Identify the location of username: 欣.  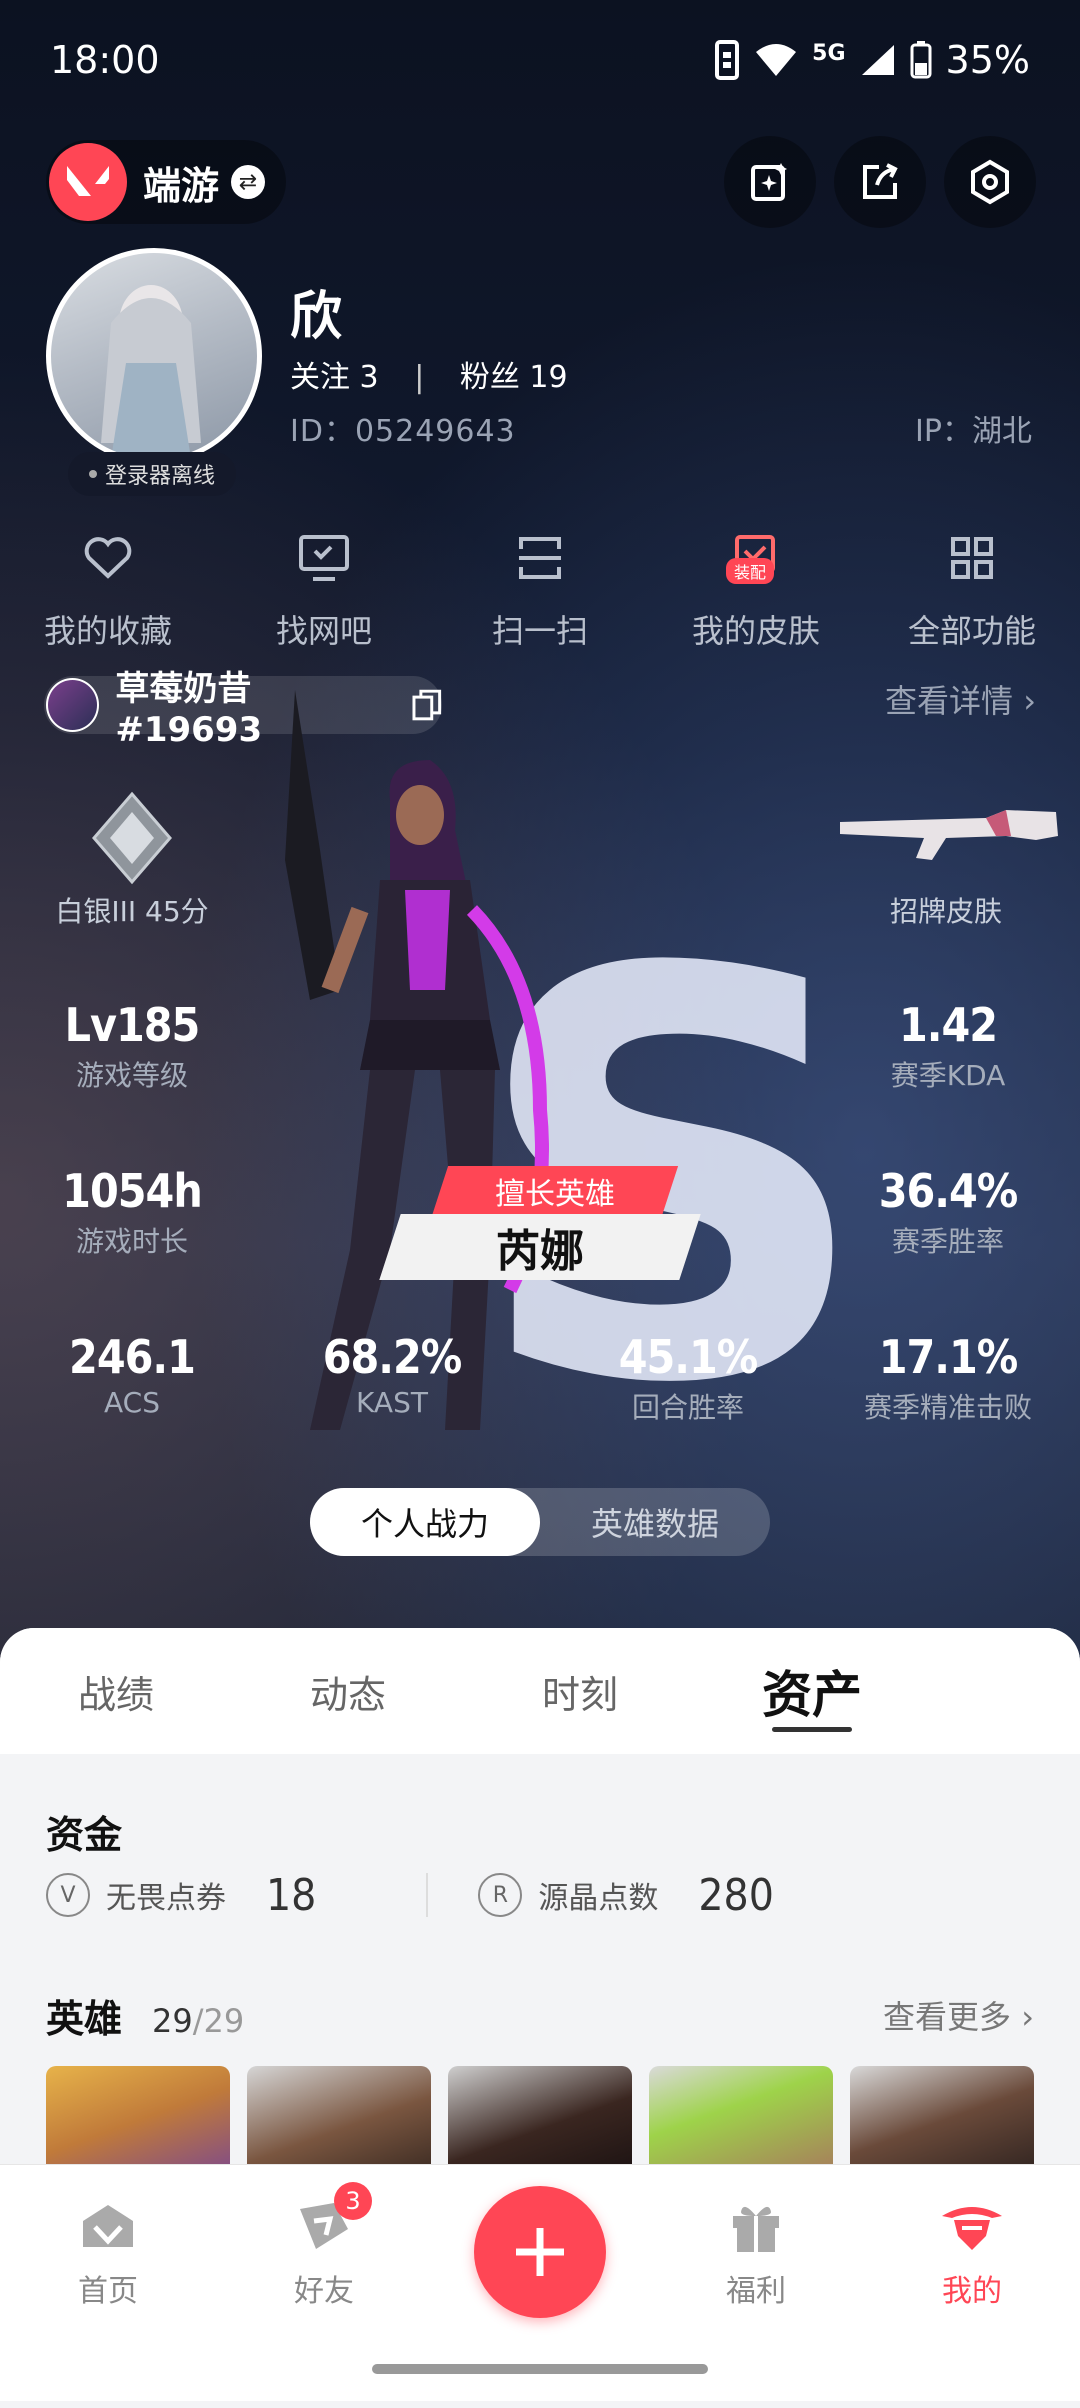
(316, 317).